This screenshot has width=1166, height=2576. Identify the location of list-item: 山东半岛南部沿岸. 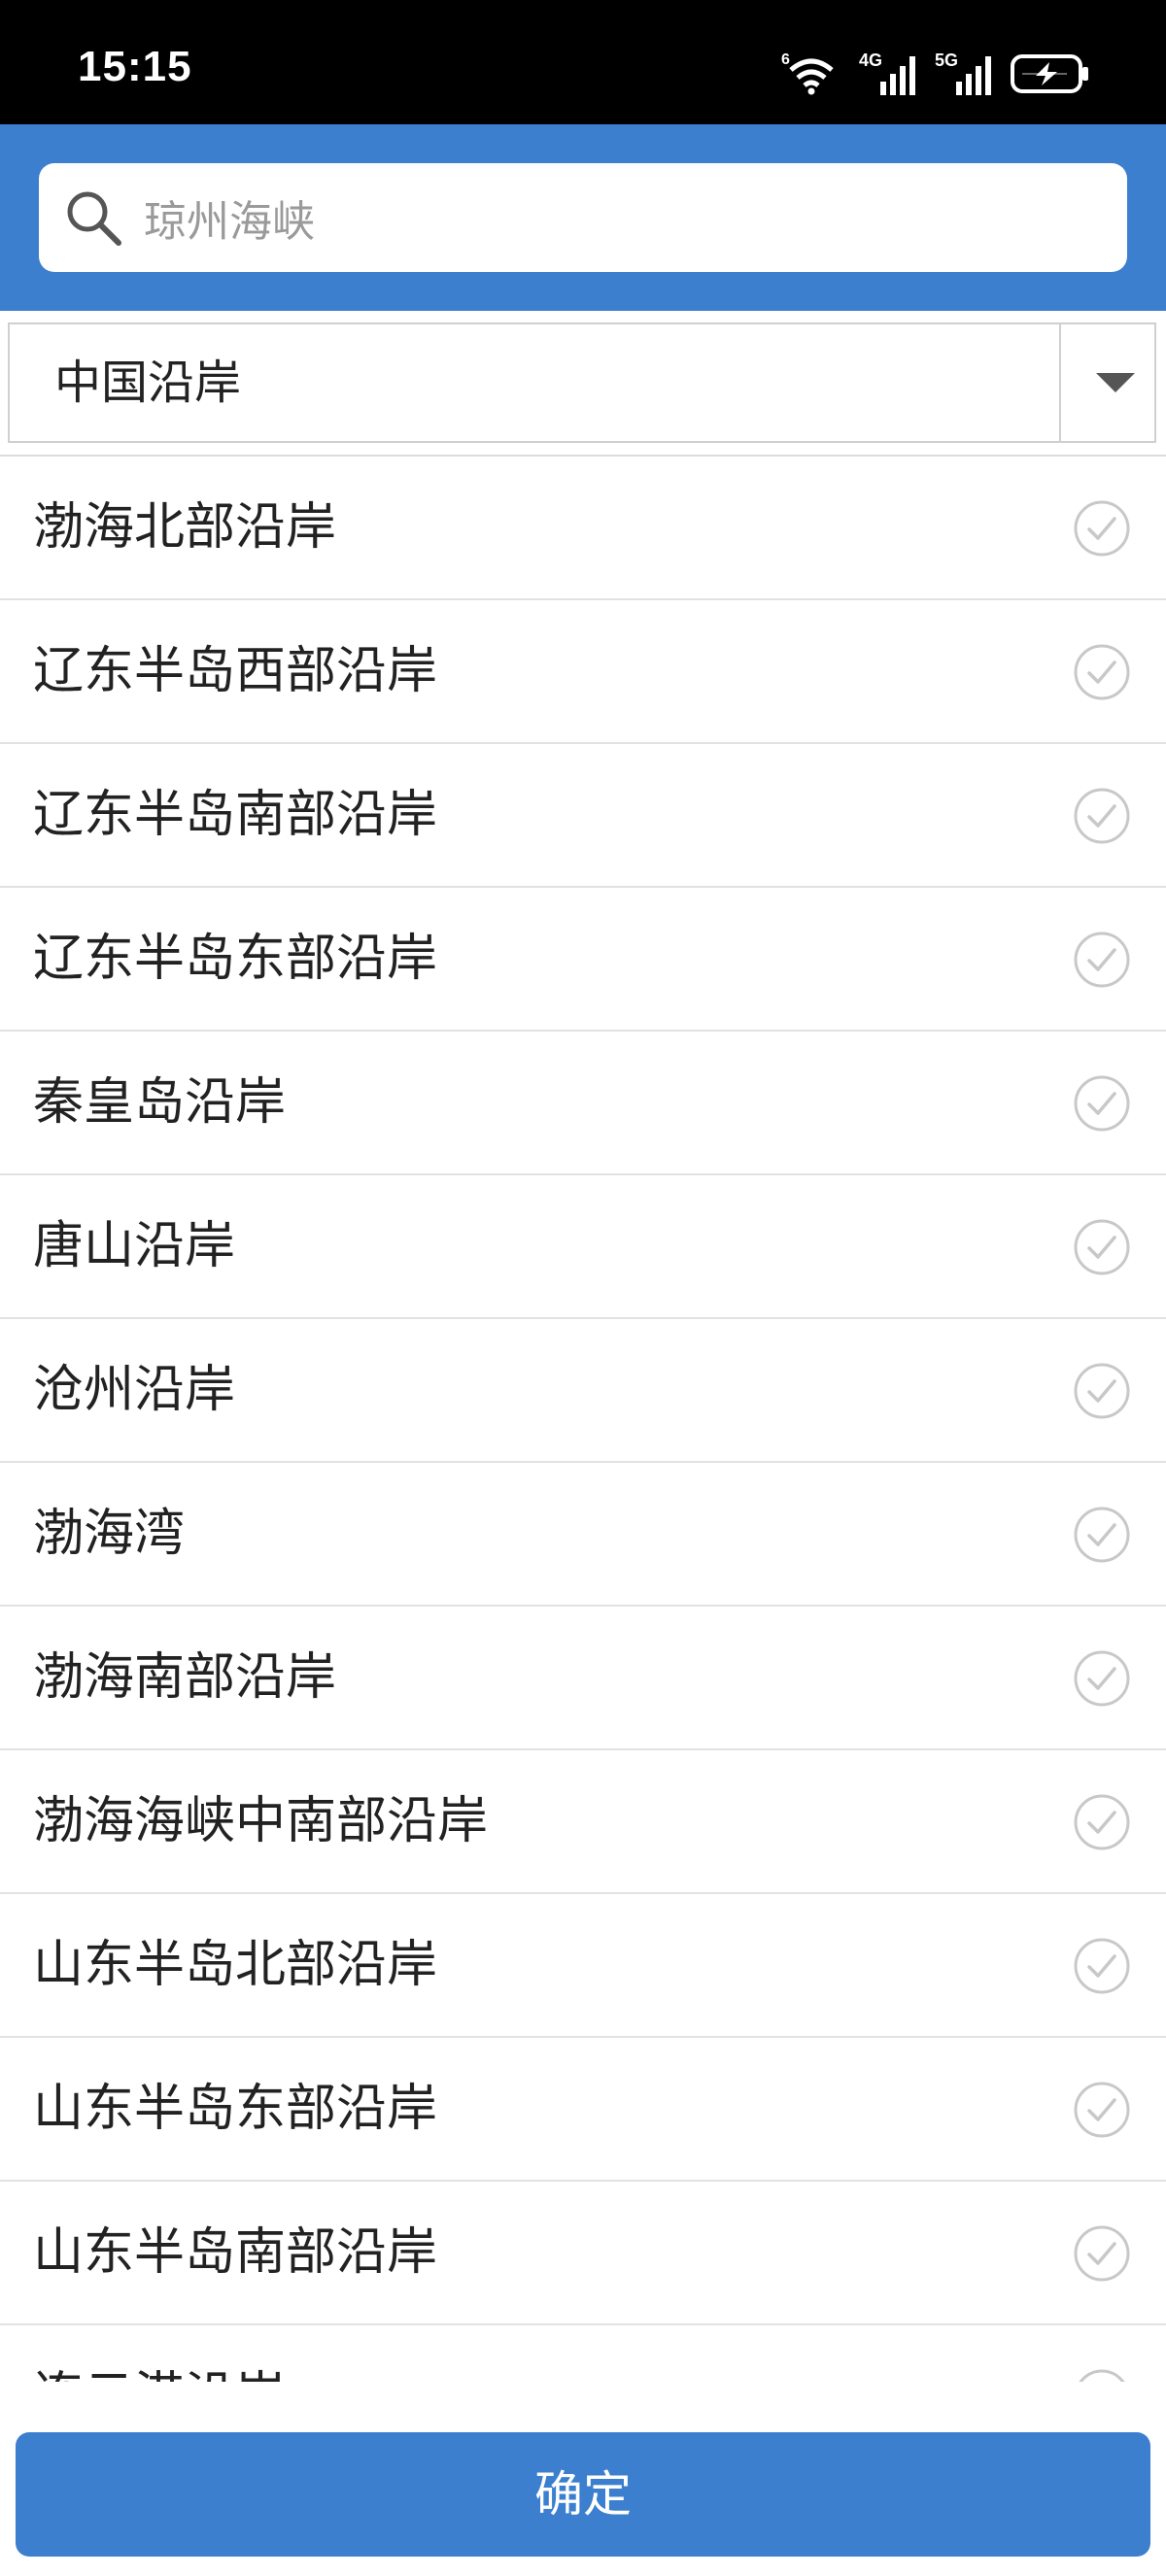
(583, 2253).